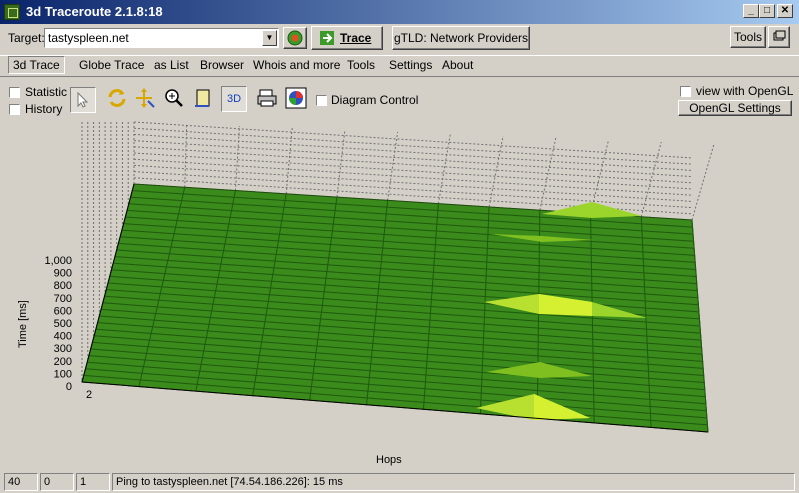  What do you see at coordinates (63, 374) in the screenshot?
I see `y-tick-label: 100` at bounding box center [63, 374].